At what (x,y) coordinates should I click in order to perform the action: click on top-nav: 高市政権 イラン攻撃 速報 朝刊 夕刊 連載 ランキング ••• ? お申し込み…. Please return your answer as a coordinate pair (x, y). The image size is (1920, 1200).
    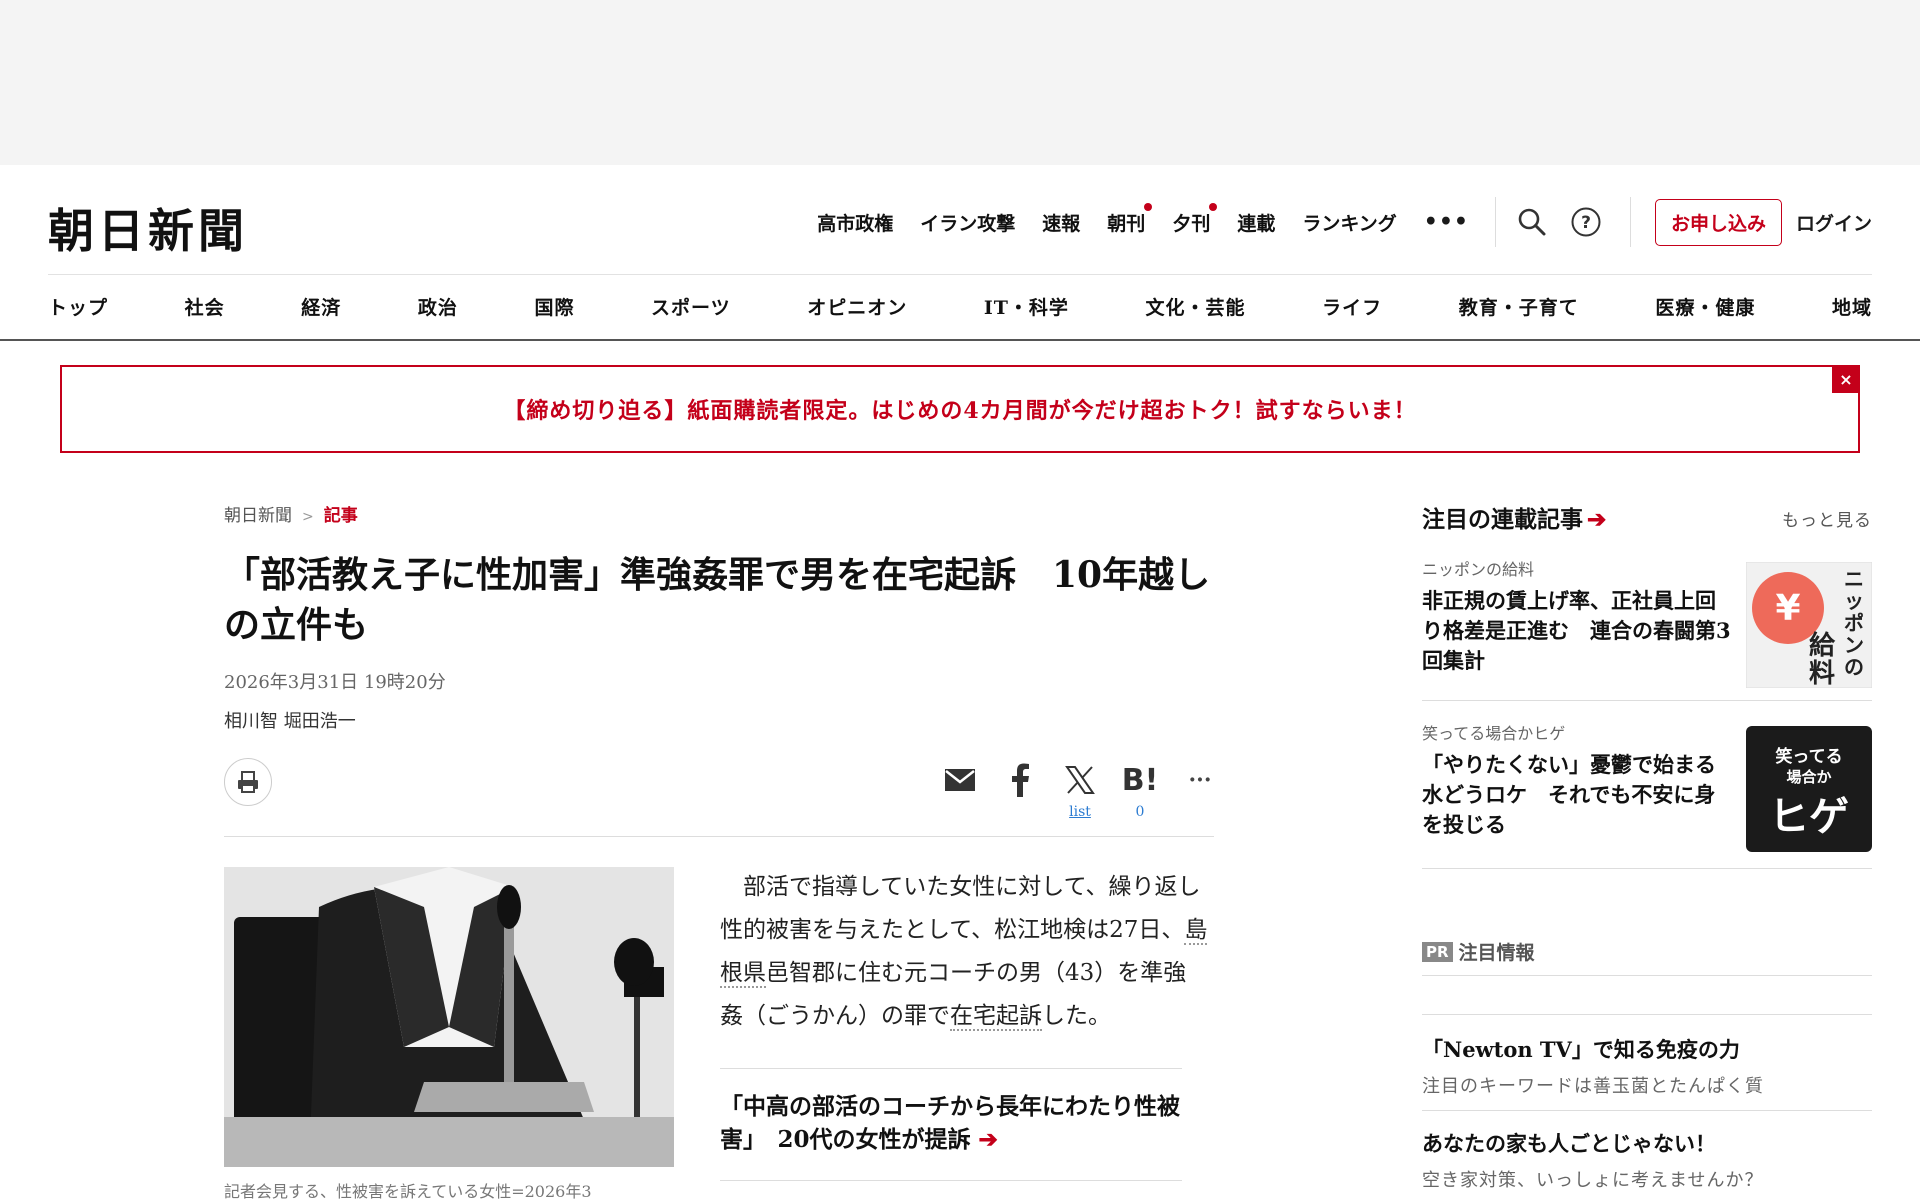
    Looking at the image, I should click on (1344, 222).